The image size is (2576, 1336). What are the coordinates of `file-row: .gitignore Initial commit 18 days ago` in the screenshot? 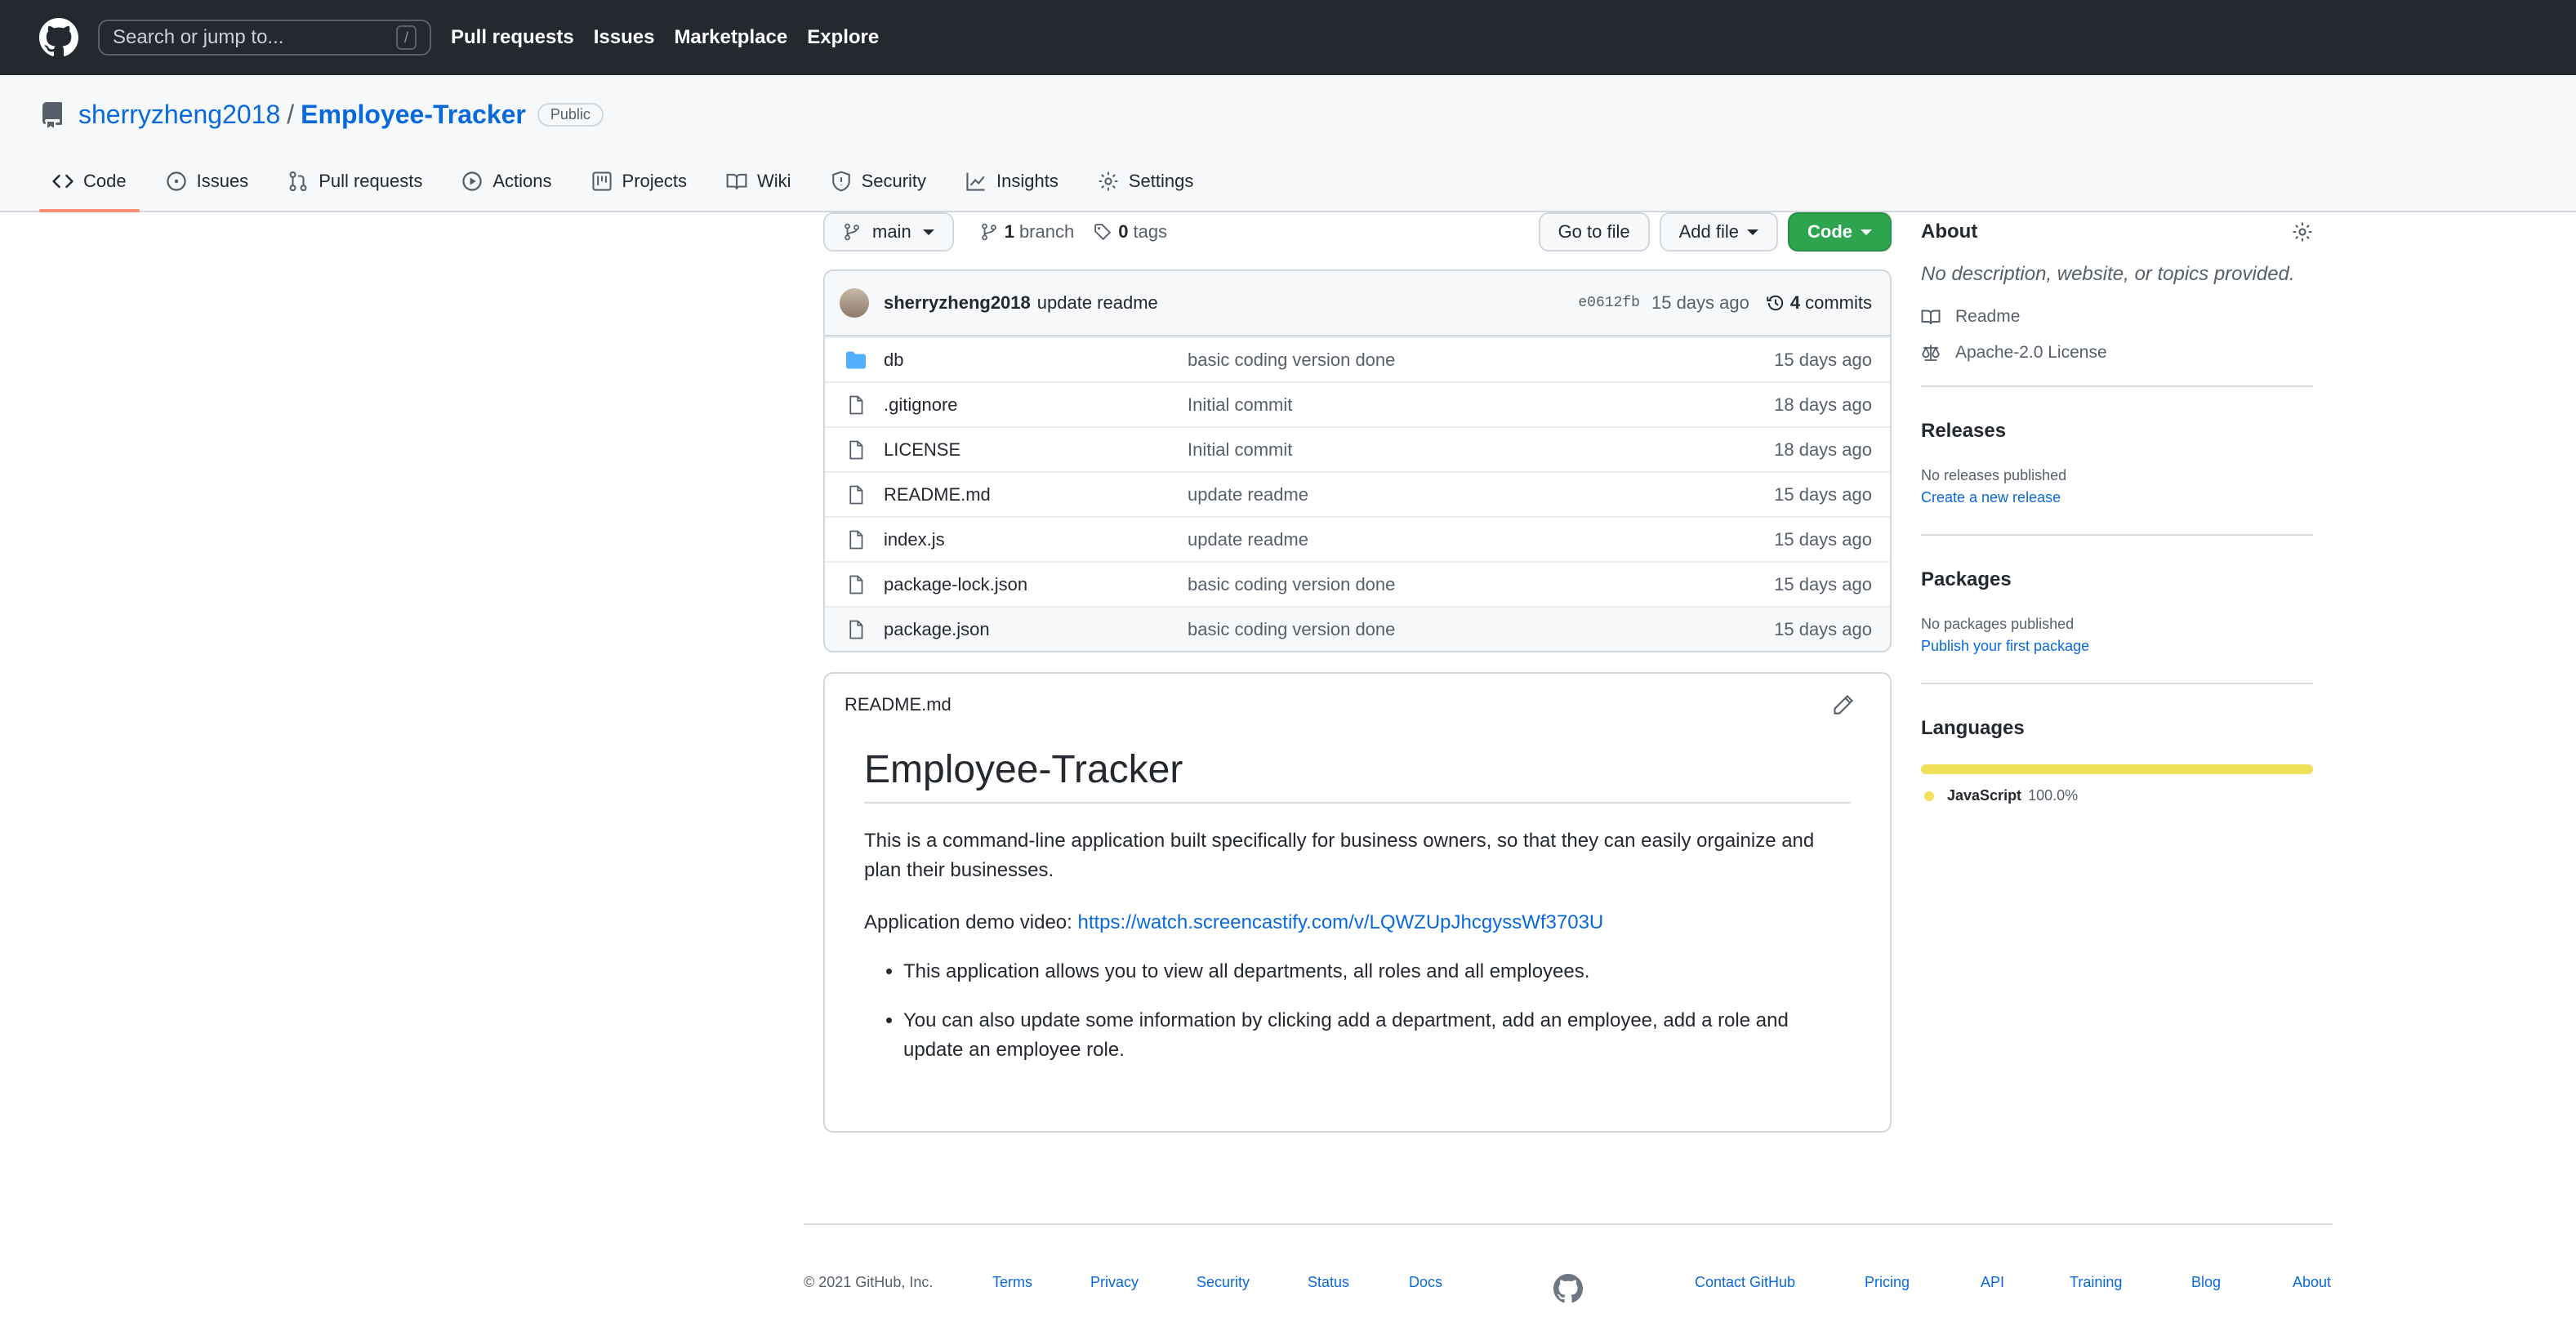 It's located at (1357, 403).